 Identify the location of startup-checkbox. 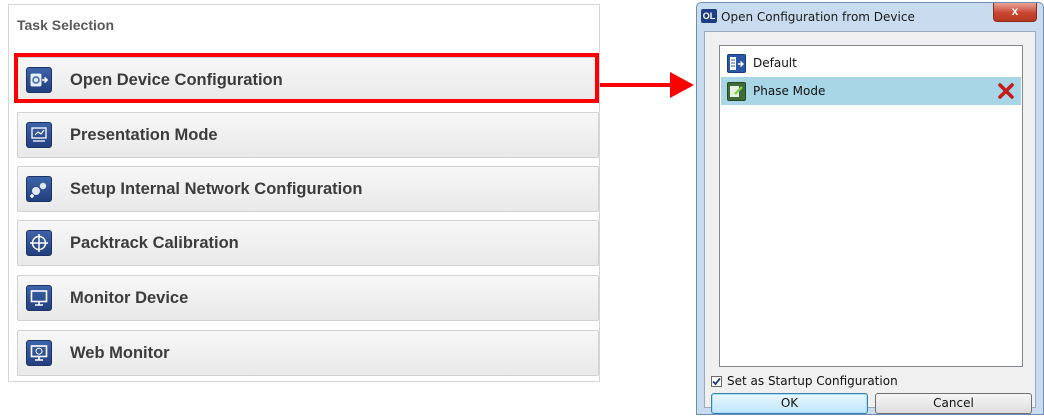
(716, 381).